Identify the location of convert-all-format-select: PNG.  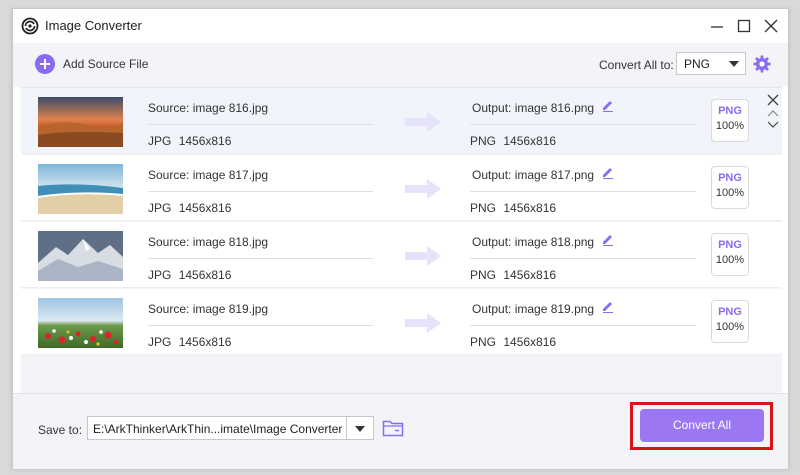
(711, 63).